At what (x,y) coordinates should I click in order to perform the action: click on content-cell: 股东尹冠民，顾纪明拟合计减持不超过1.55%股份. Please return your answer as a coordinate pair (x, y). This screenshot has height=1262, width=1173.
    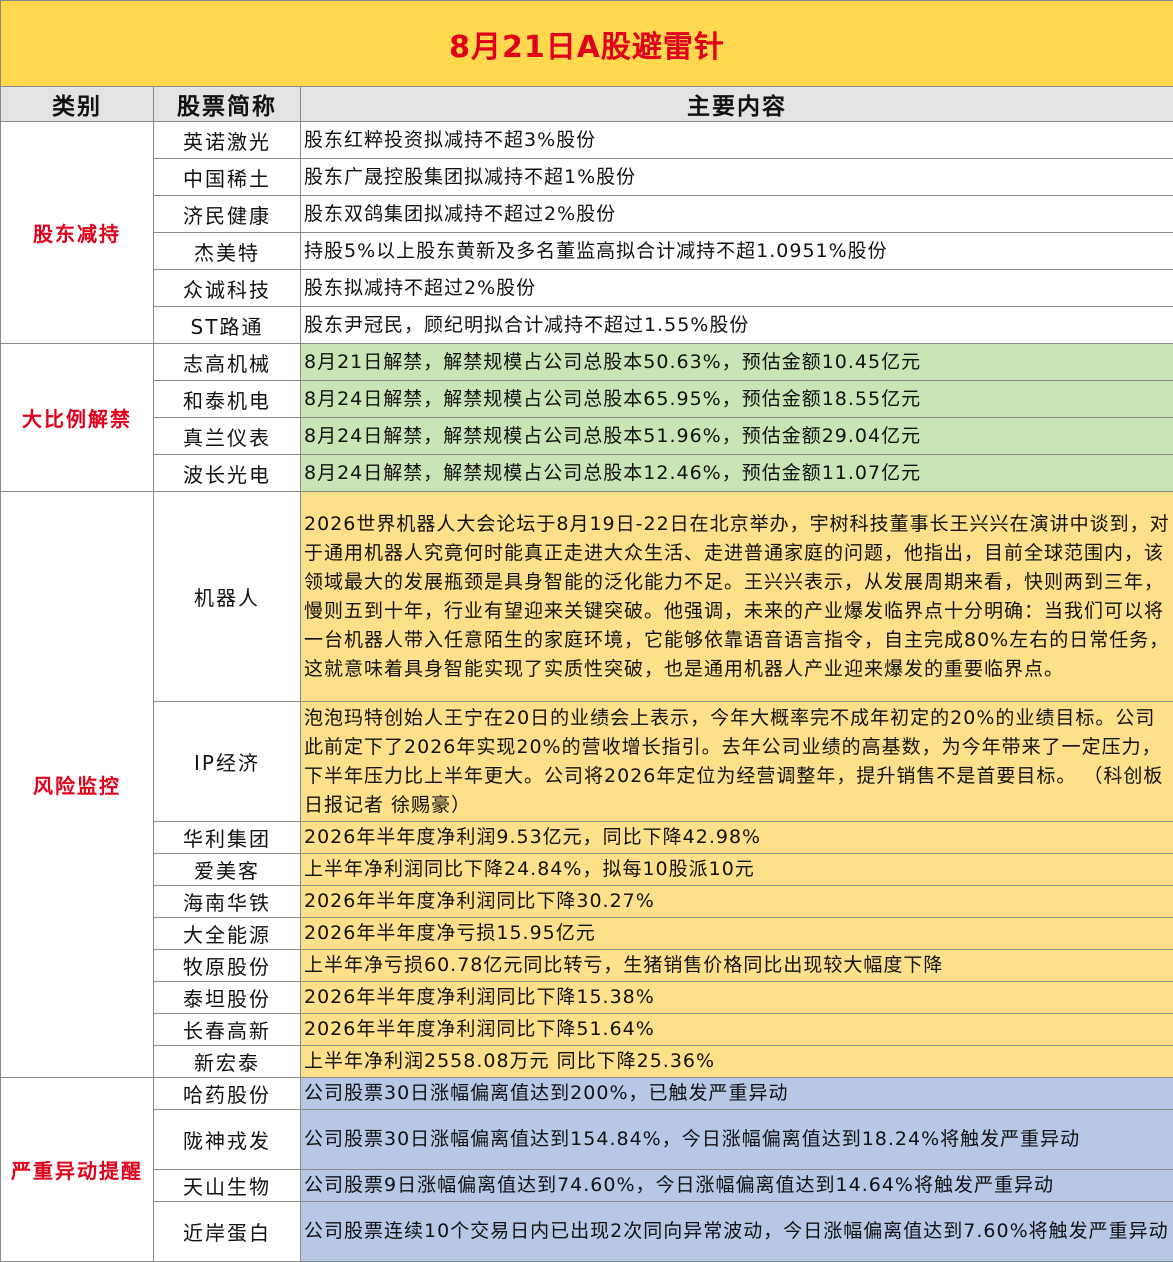
    Looking at the image, I should click on (737, 325).